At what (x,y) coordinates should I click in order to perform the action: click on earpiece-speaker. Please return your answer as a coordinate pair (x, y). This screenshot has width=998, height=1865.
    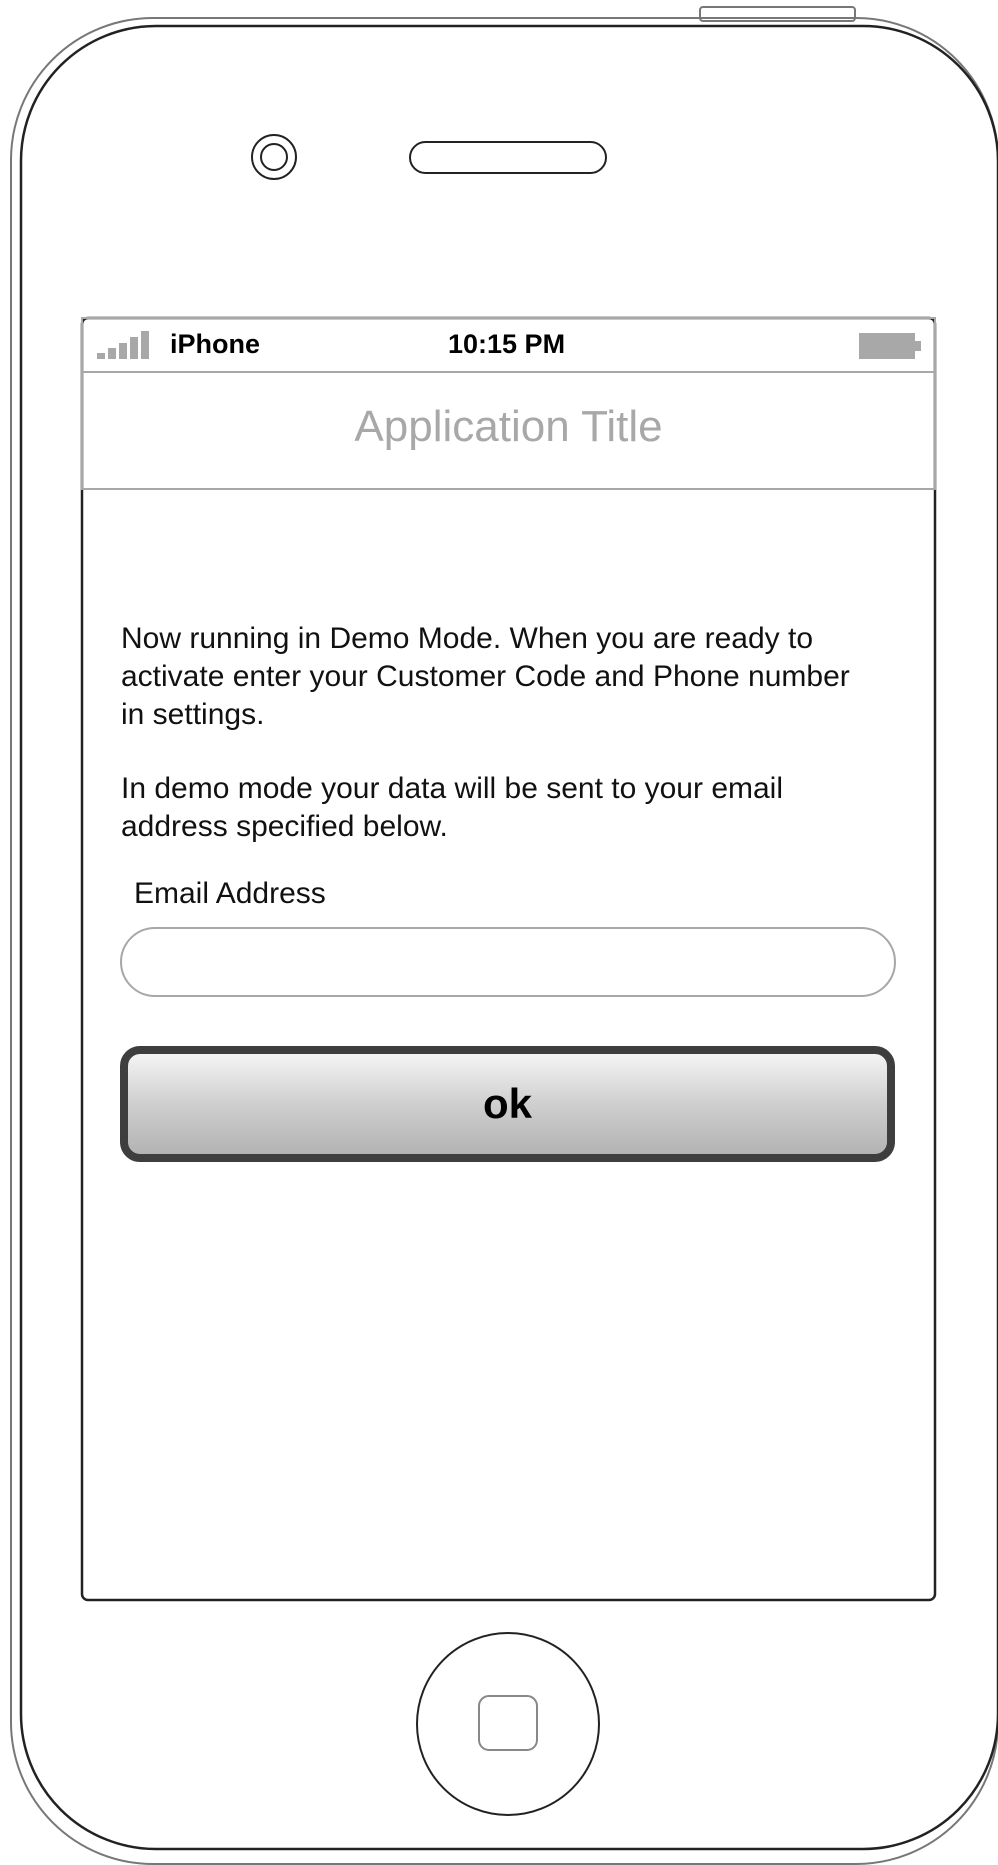
    Looking at the image, I should click on (508, 157).